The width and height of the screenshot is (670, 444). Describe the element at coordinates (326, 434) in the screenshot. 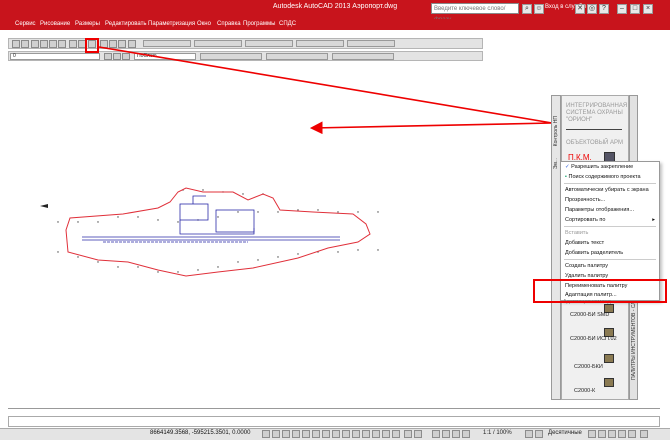

I see `3d-osnap-icon` at that location.